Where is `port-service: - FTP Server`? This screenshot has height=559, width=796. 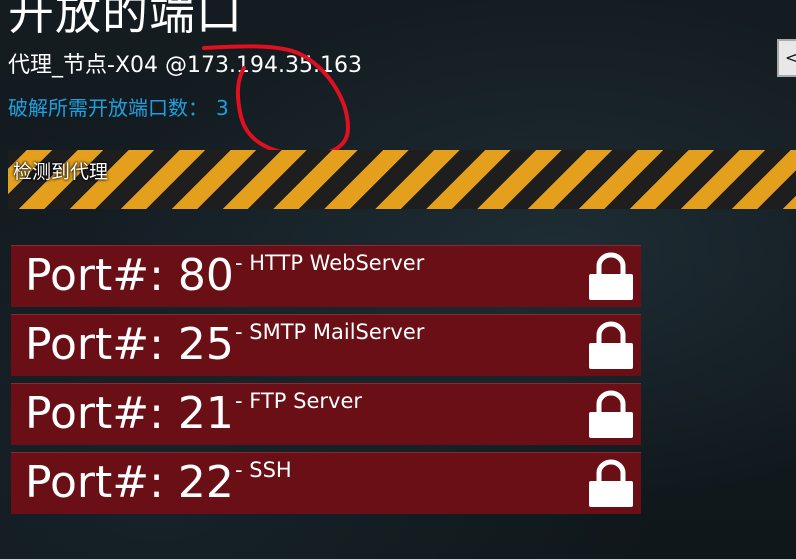
port-service: - FTP Server is located at coordinates (298, 401).